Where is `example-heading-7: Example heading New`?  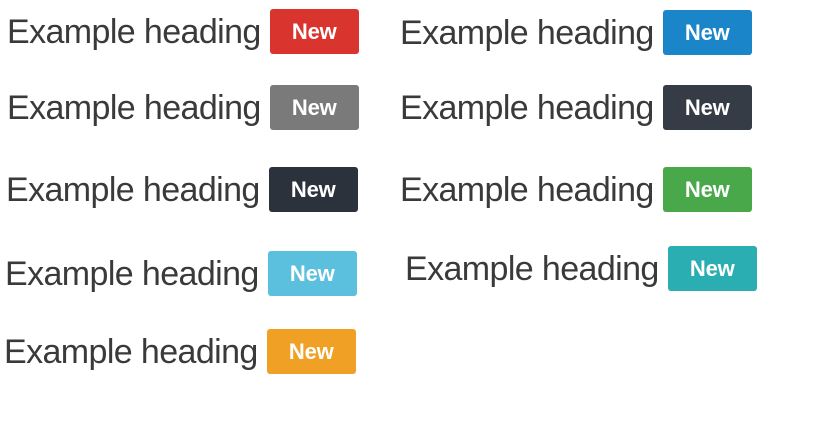
example-heading-7: Example heading New is located at coordinates (181, 273).